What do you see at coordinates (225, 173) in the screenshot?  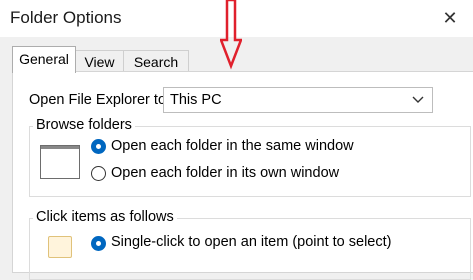 I see `own-window-label: Open each folder in its own window` at bounding box center [225, 173].